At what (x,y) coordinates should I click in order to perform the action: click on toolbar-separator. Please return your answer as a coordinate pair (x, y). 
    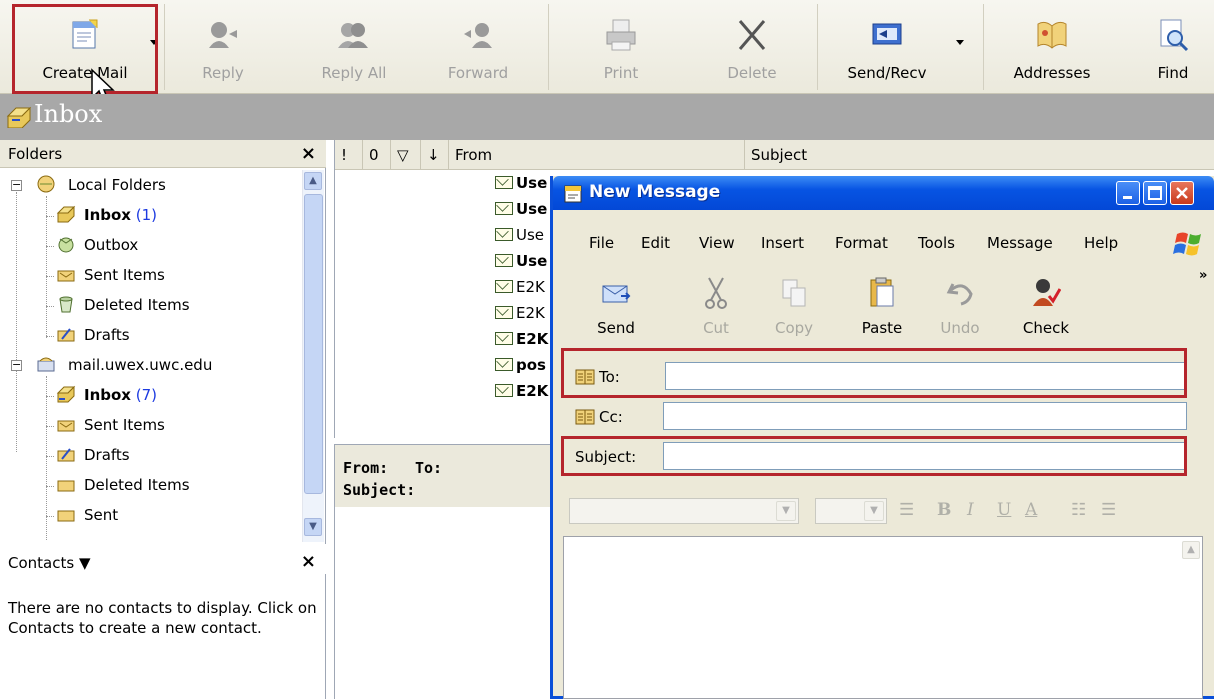
    Looking at the image, I should click on (548, 47).